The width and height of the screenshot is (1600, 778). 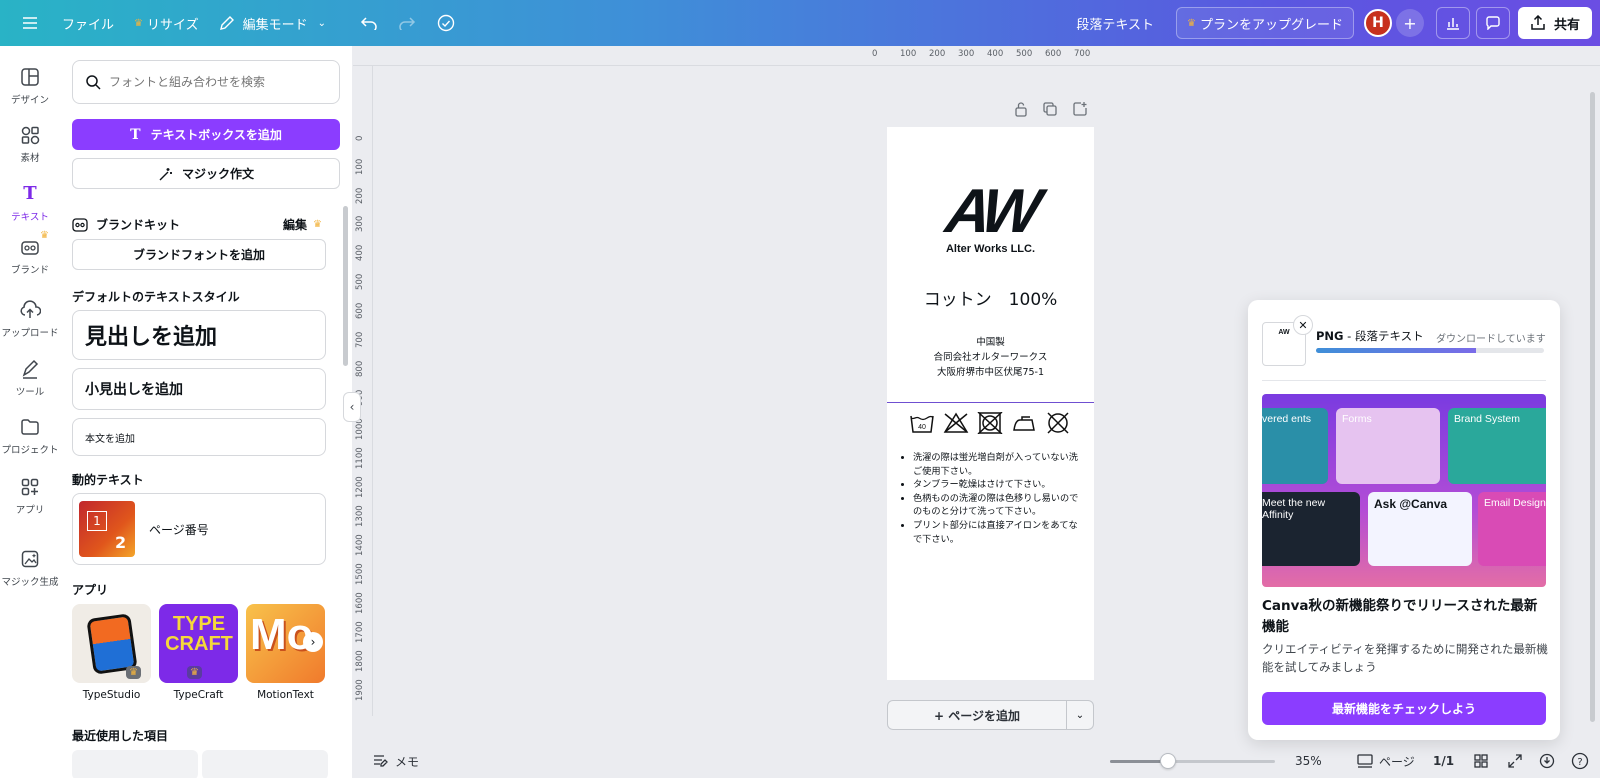 What do you see at coordinates (1294, 509) in the screenshot?
I see `promo-tile-label: Meet the new Affinity` at bounding box center [1294, 509].